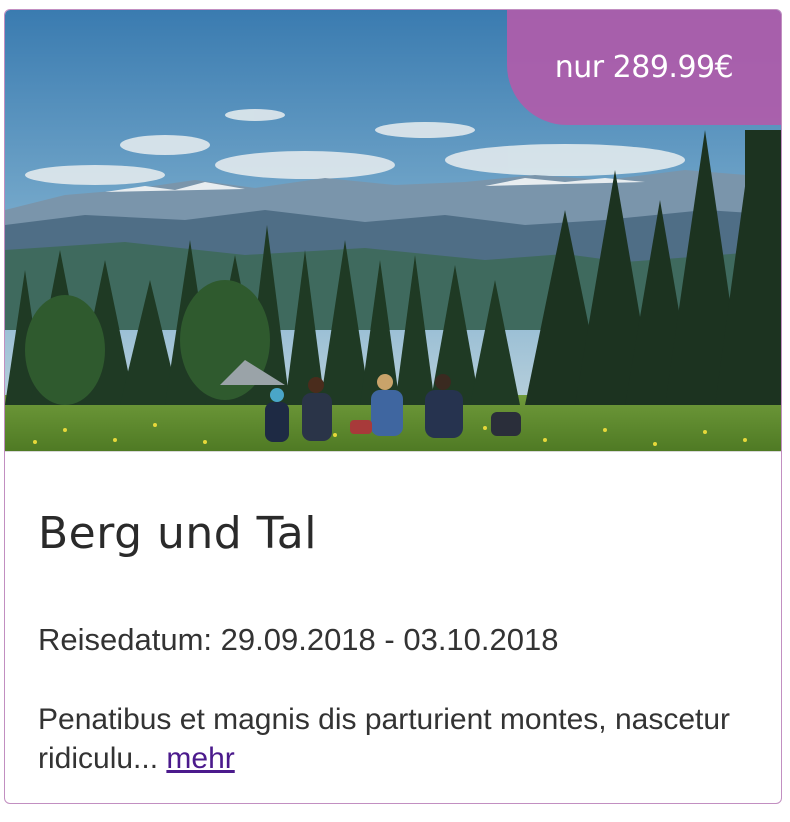  What do you see at coordinates (298, 639) in the screenshot?
I see `travel-date: Reisedatum: 29.09.2018 - 03.10.2018` at bounding box center [298, 639].